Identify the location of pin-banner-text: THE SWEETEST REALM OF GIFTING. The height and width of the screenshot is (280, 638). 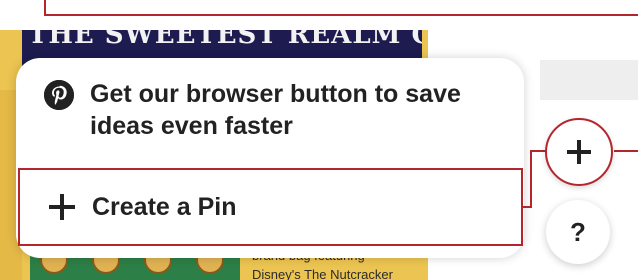
(225, 40).